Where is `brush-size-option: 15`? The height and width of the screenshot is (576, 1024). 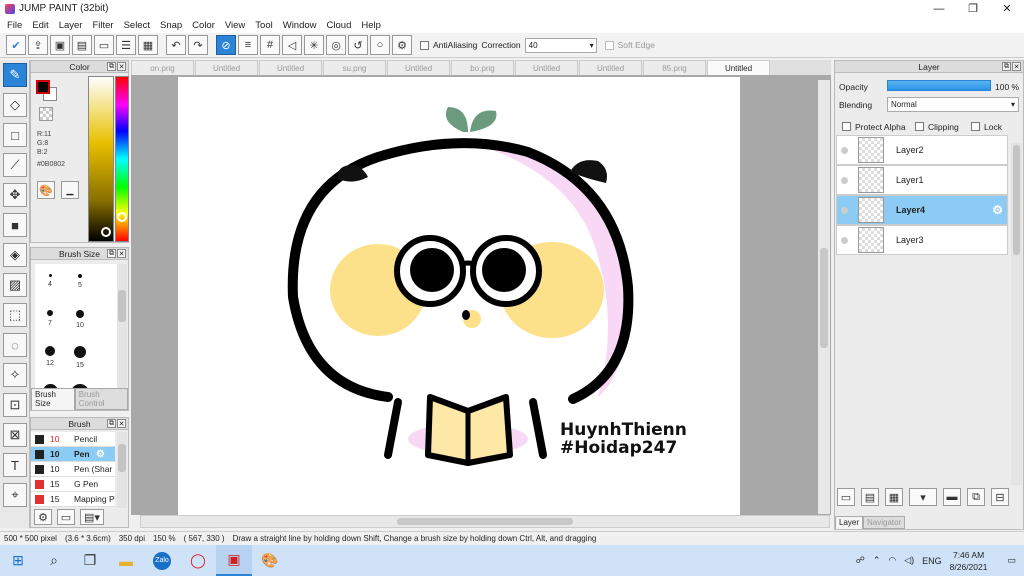 brush-size-option: 15 is located at coordinates (80, 357).